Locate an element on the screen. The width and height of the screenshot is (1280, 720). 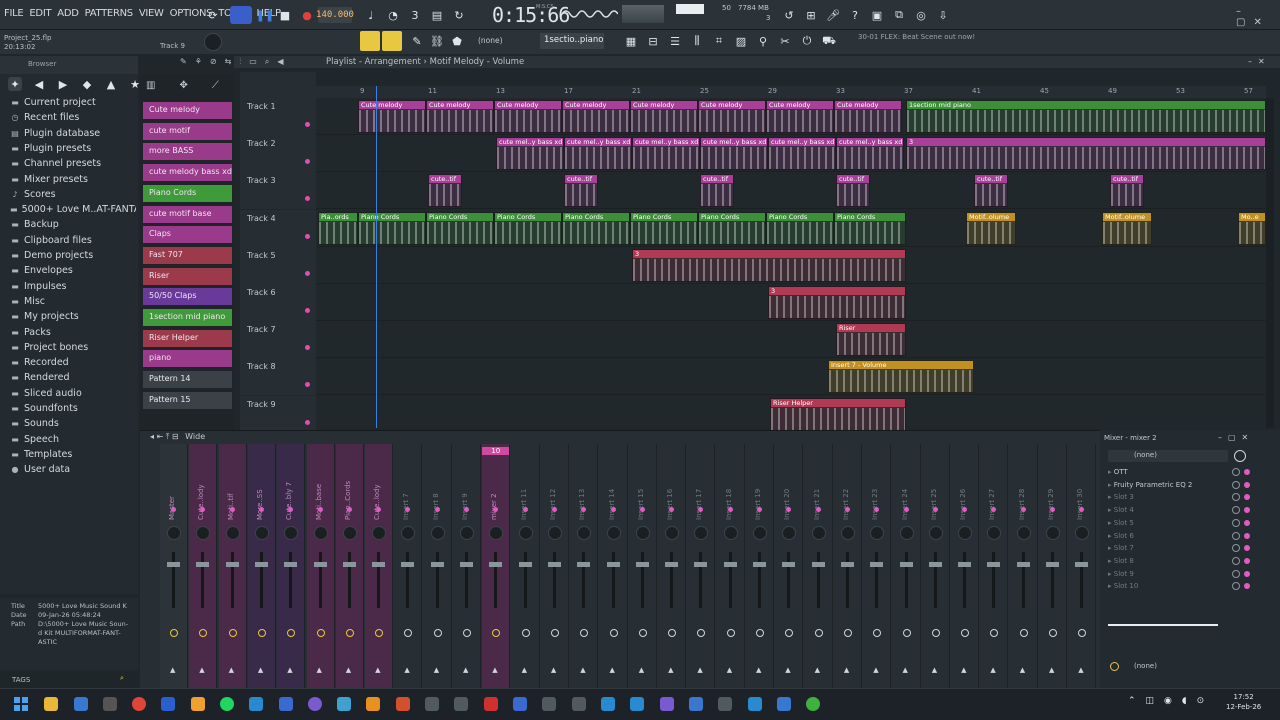
effect-slot: ▸ Fruity Parametric EQ 2 is located at coordinates (1179, 484).